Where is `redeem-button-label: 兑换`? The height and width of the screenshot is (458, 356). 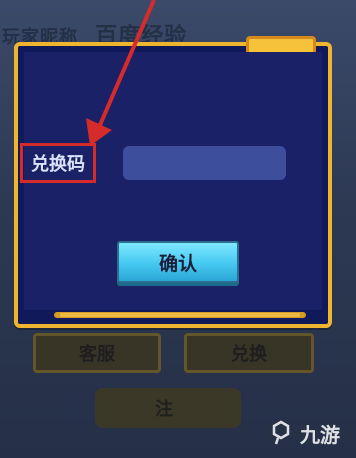
redeem-button-label: 兑换 is located at coordinates (249, 354).